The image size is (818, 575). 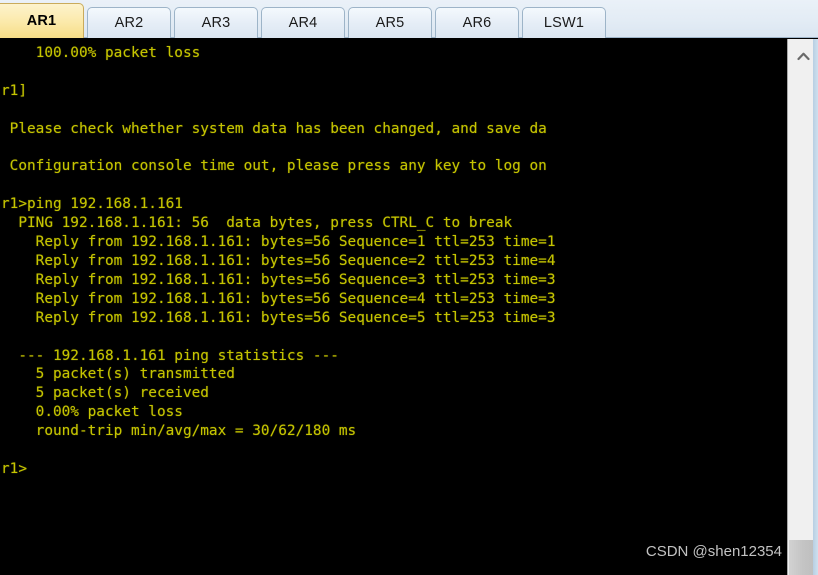 I want to click on tab-ar1-label: AR1, so click(x=41, y=21).